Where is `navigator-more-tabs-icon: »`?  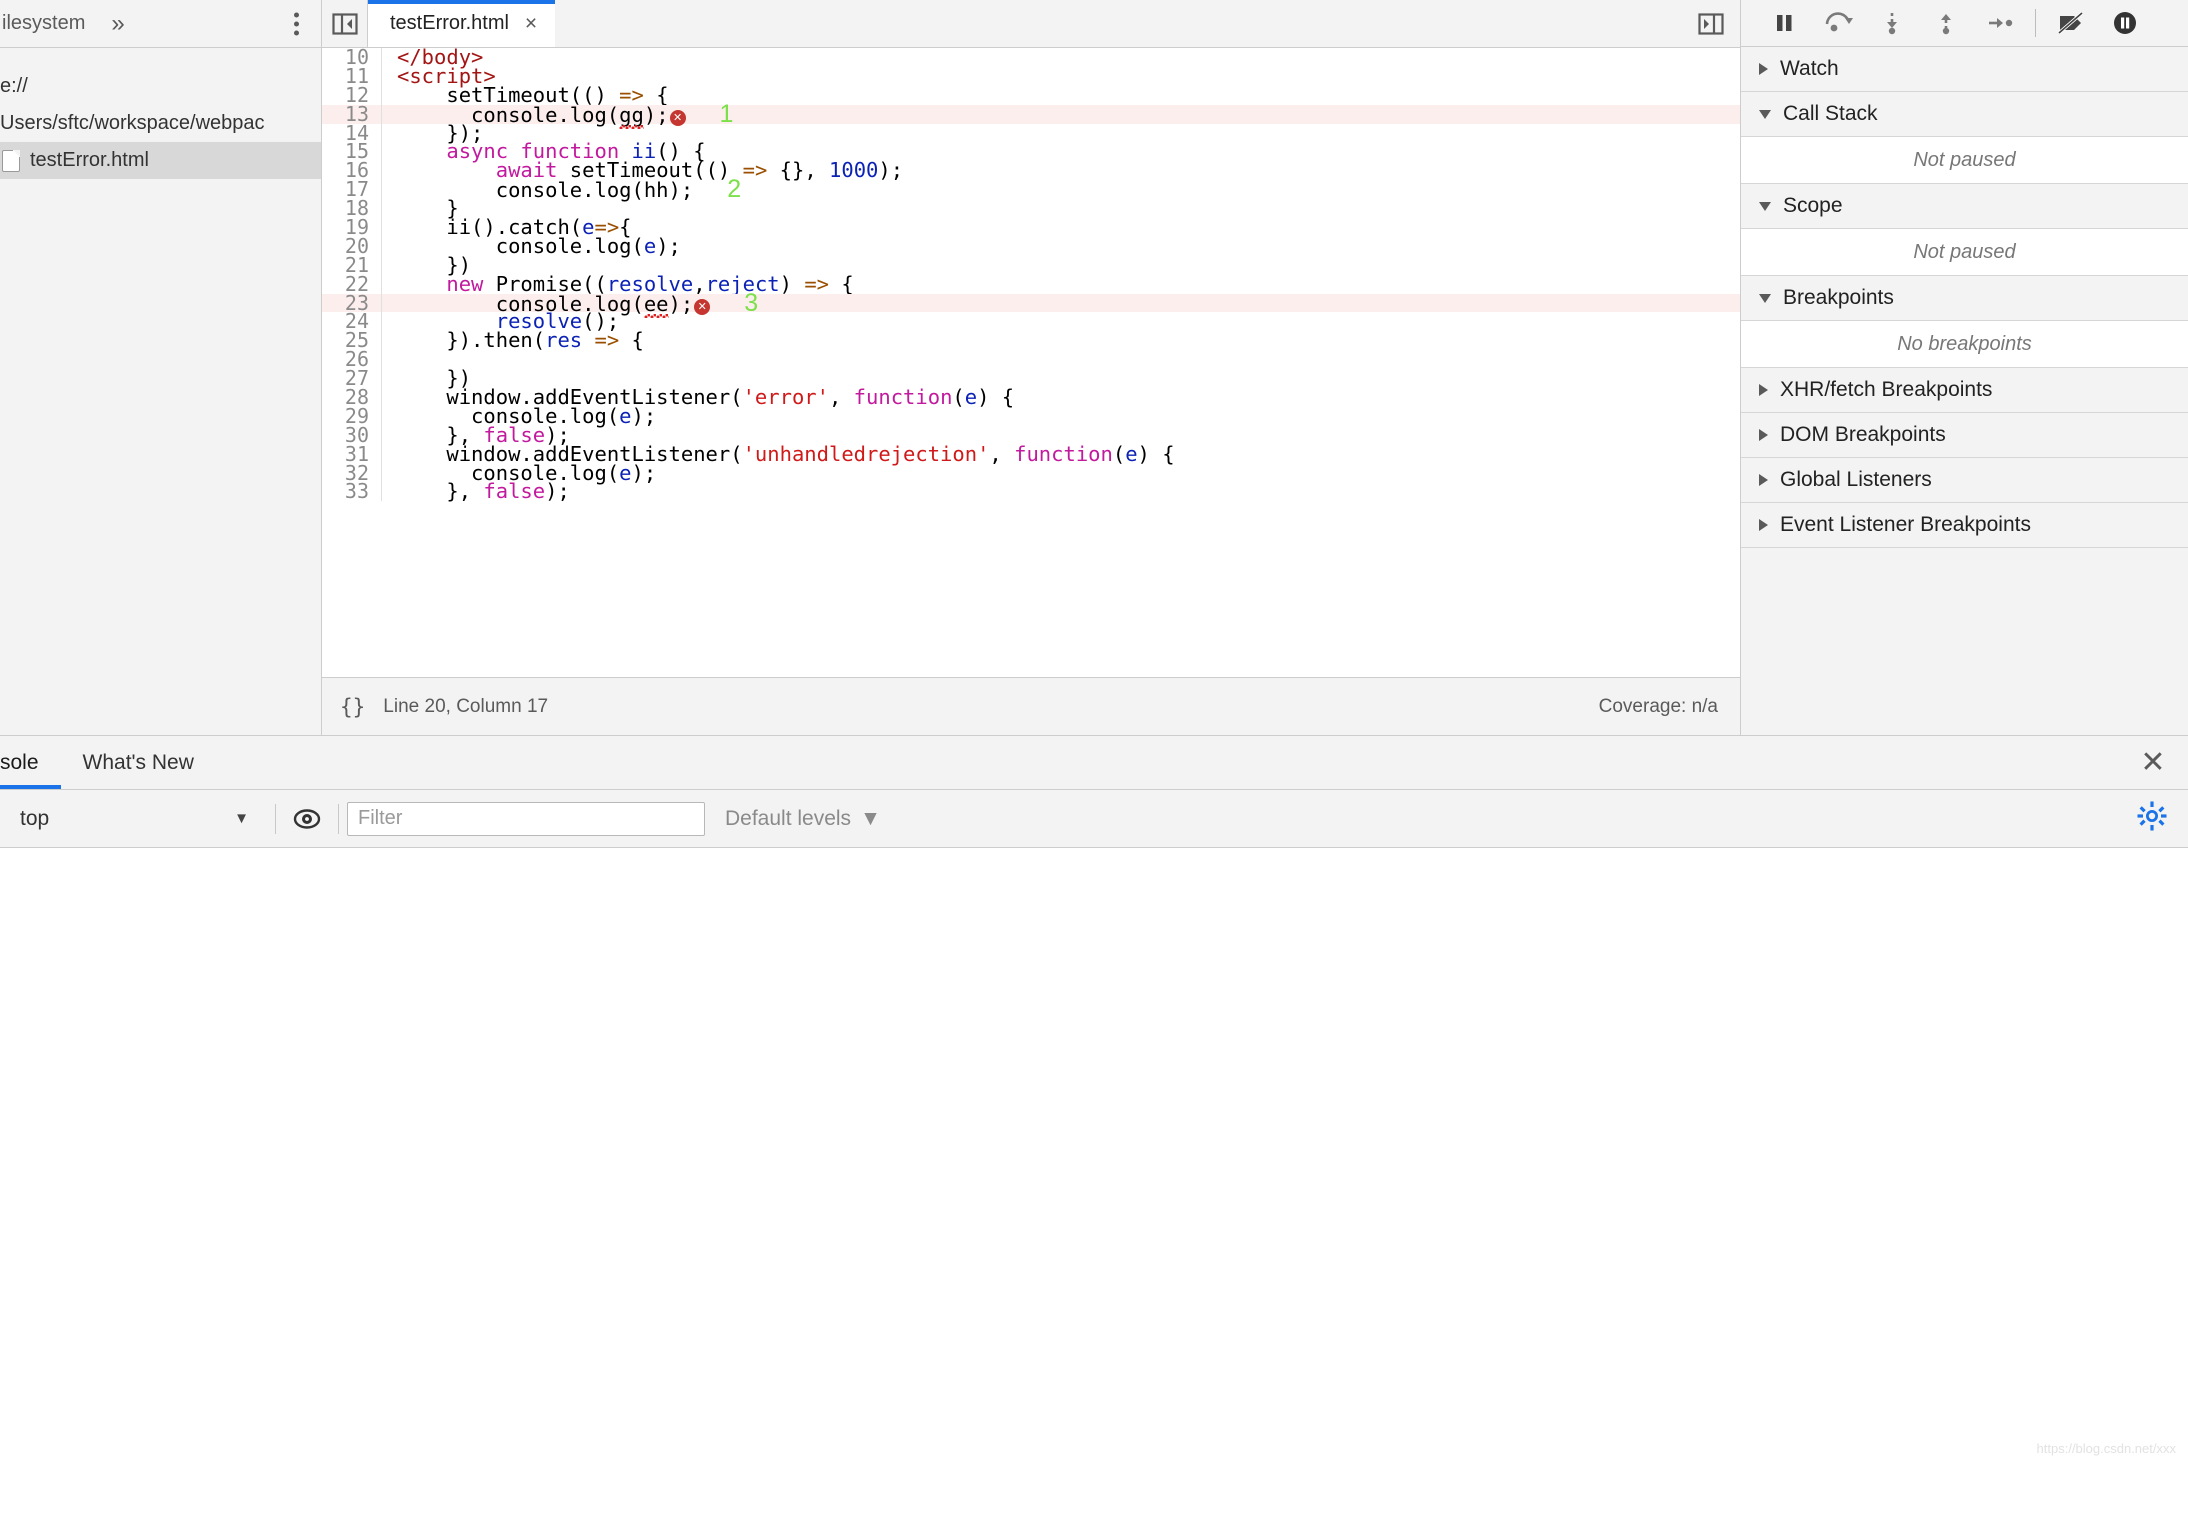 navigator-more-tabs-icon: » is located at coordinates (117, 23).